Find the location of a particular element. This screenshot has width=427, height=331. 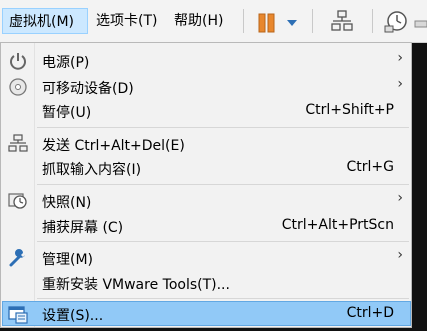

menu-item-shortcut: Ctrl+Alt+PrtScn is located at coordinates (337, 225).